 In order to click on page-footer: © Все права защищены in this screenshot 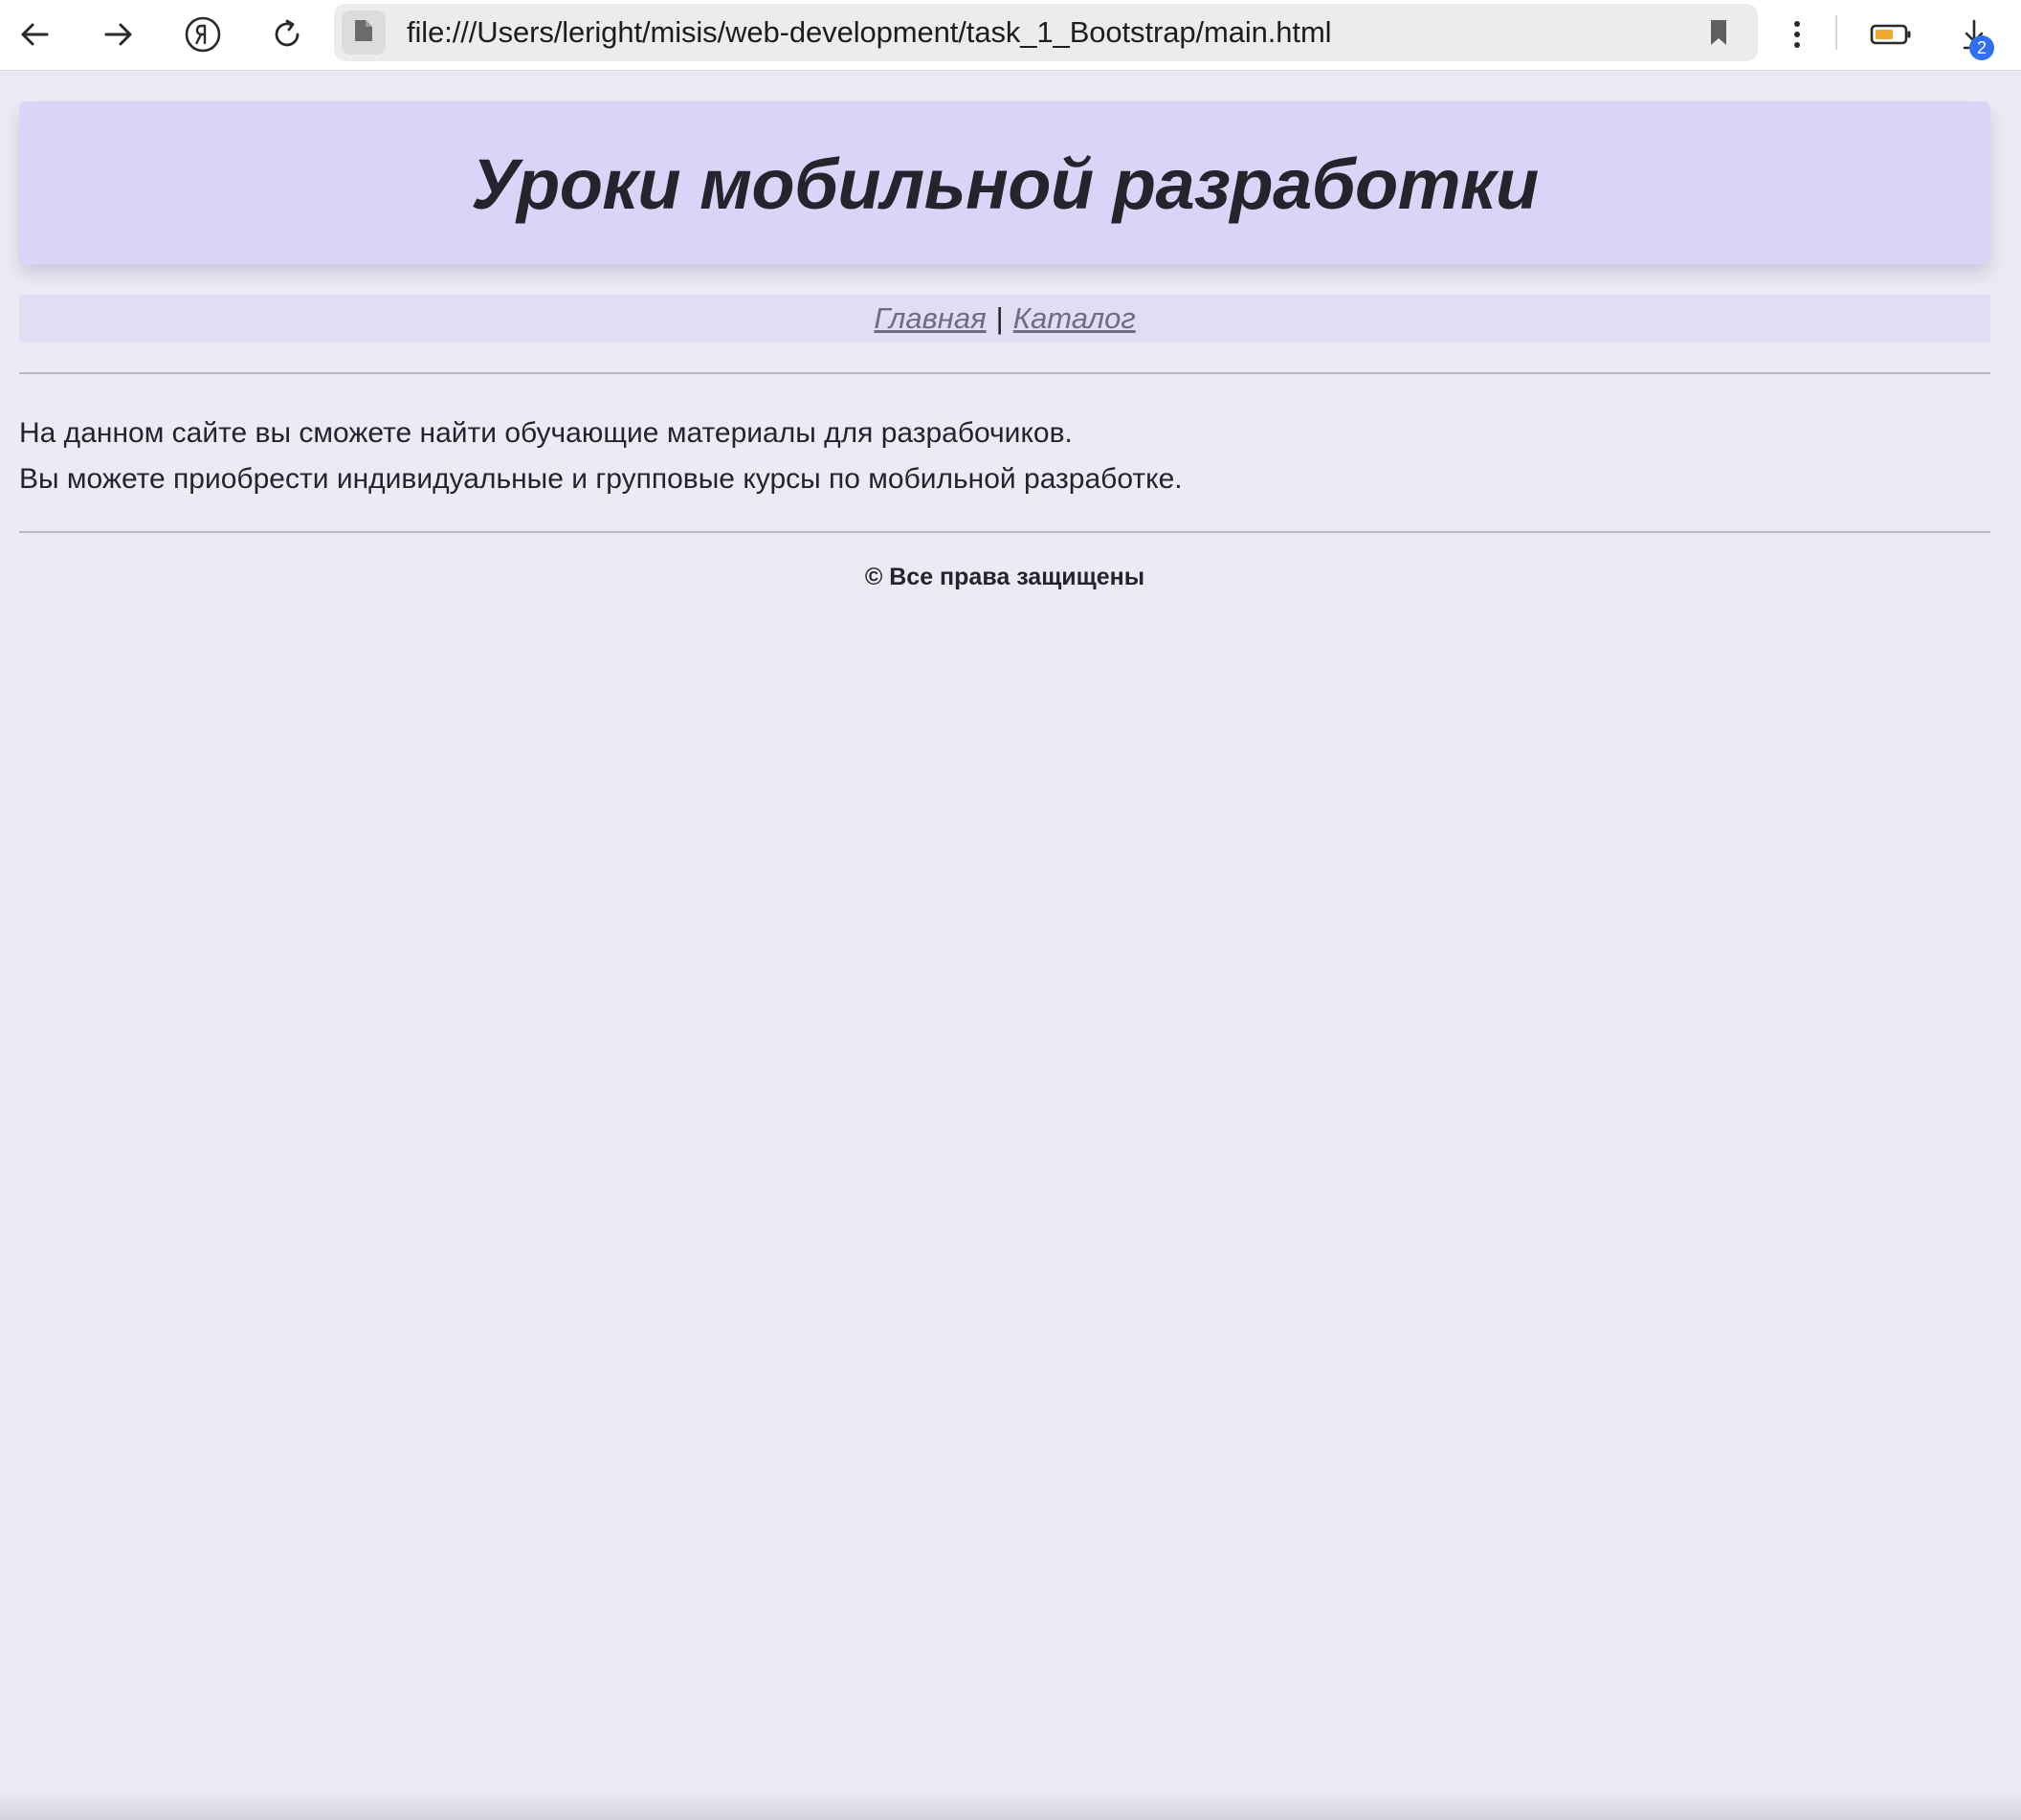, I will do `click(1005, 577)`.